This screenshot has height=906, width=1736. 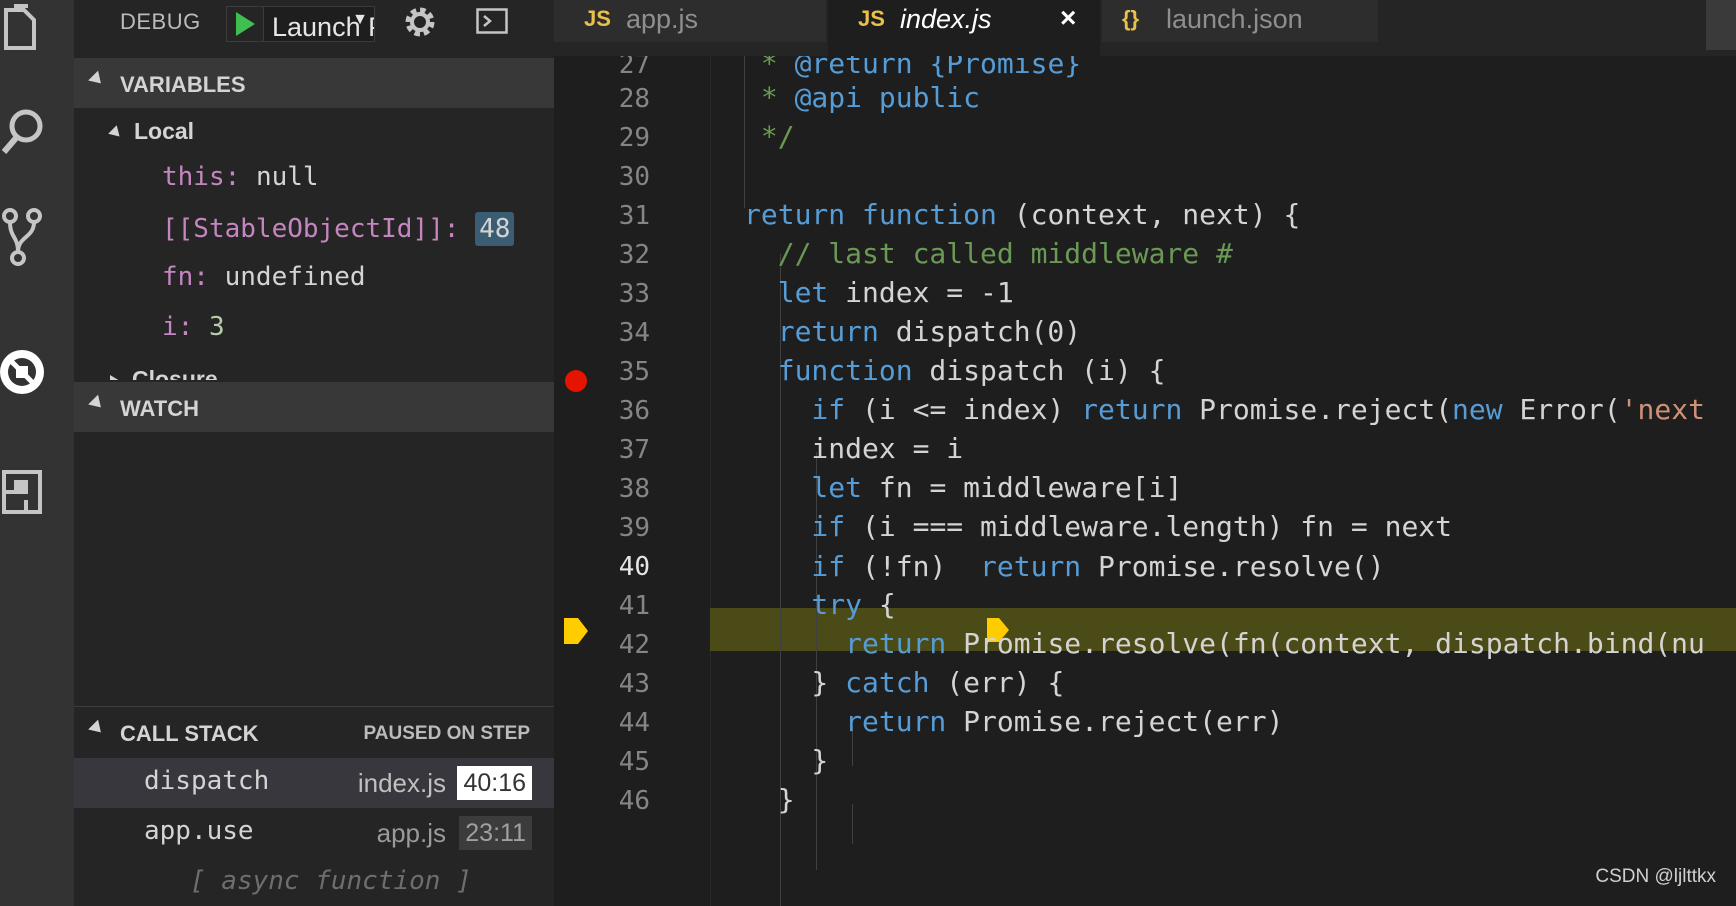 I want to click on start-debugging-button, so click(x=245, y=24).